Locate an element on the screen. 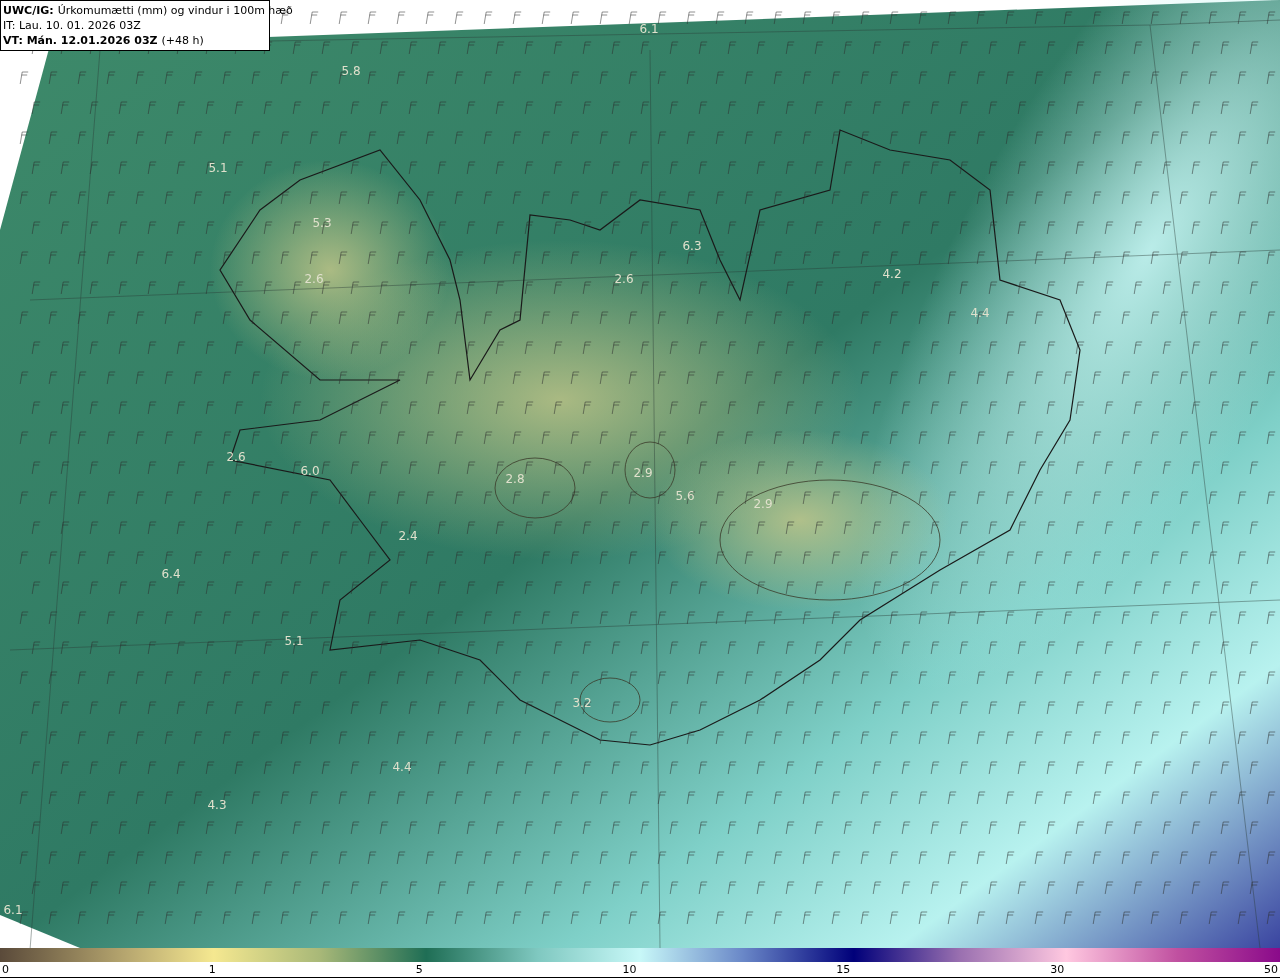  value-label: 2.4 is located at coordinates (408, 536).